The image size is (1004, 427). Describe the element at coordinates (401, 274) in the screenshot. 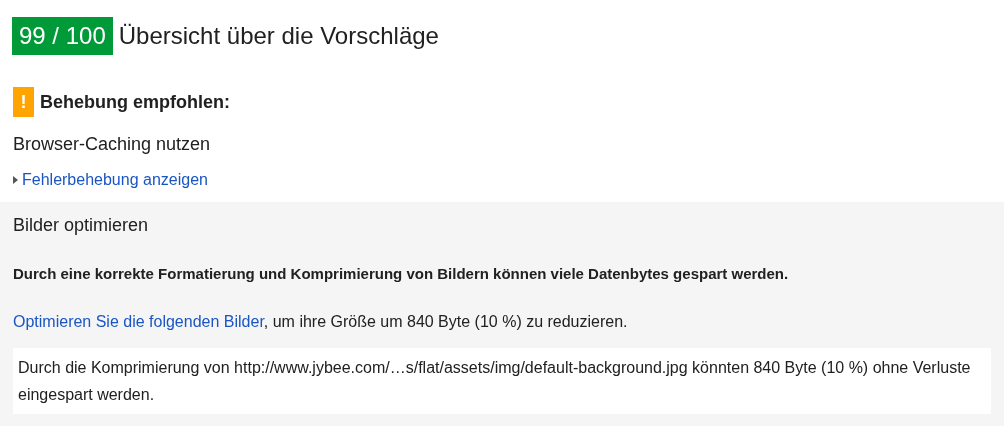

I see `rule-summary: Durch eine korrekte Formatierung und Komprimierung von Bildern können viele Datenbytes gespart werden.` at that location.